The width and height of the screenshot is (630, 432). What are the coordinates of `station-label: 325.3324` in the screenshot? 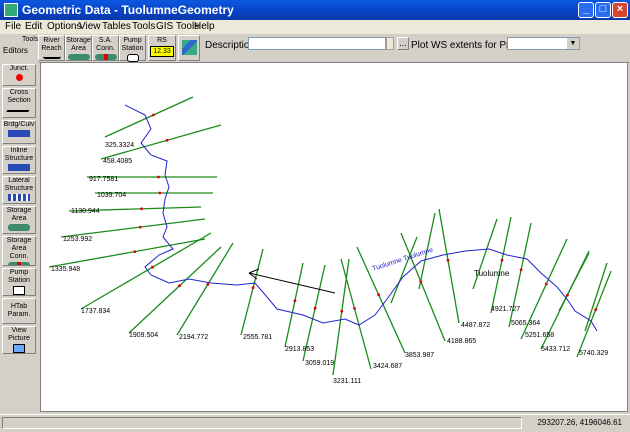 It's located at (119, 145).